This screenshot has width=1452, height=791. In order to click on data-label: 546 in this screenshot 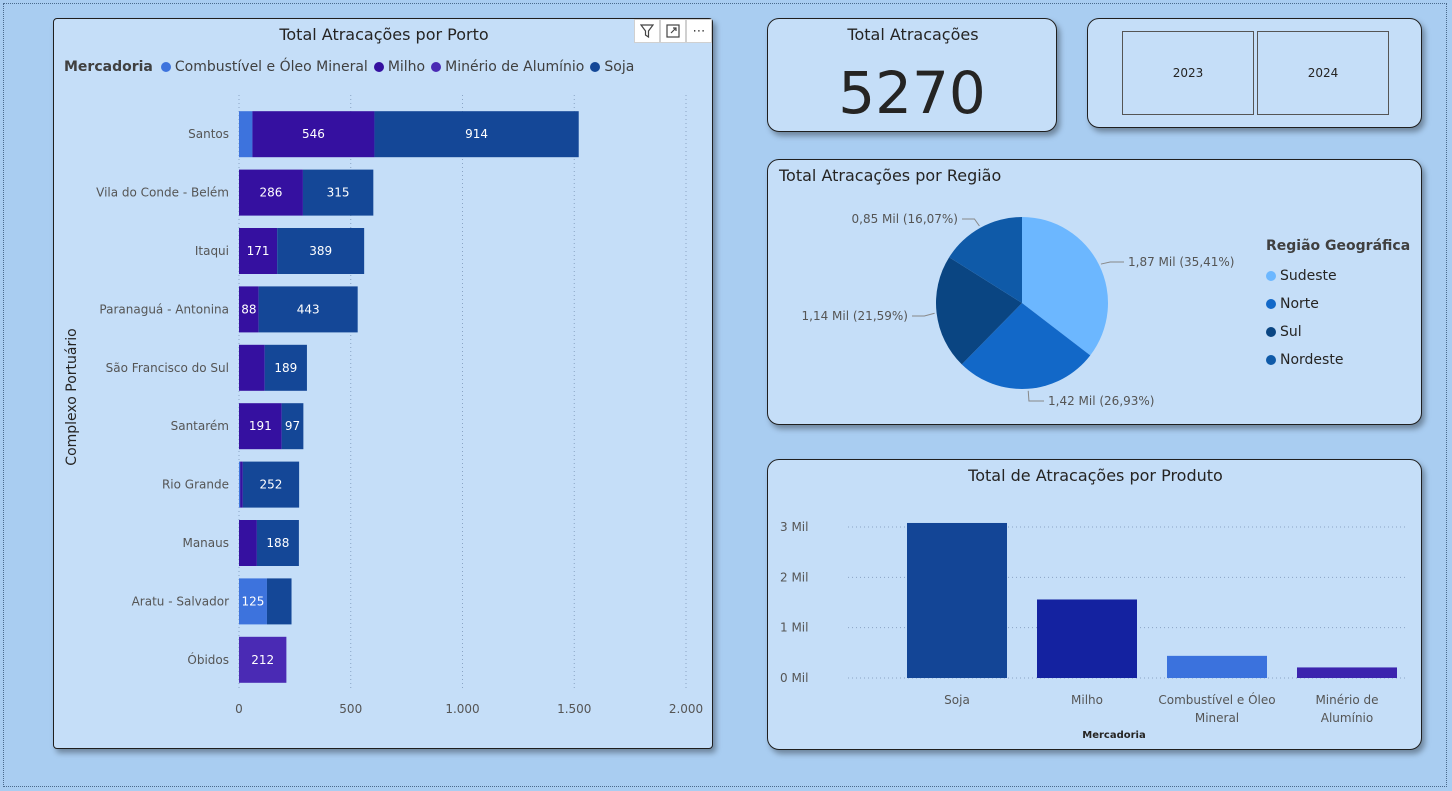, I will do `click(313, 134)`.